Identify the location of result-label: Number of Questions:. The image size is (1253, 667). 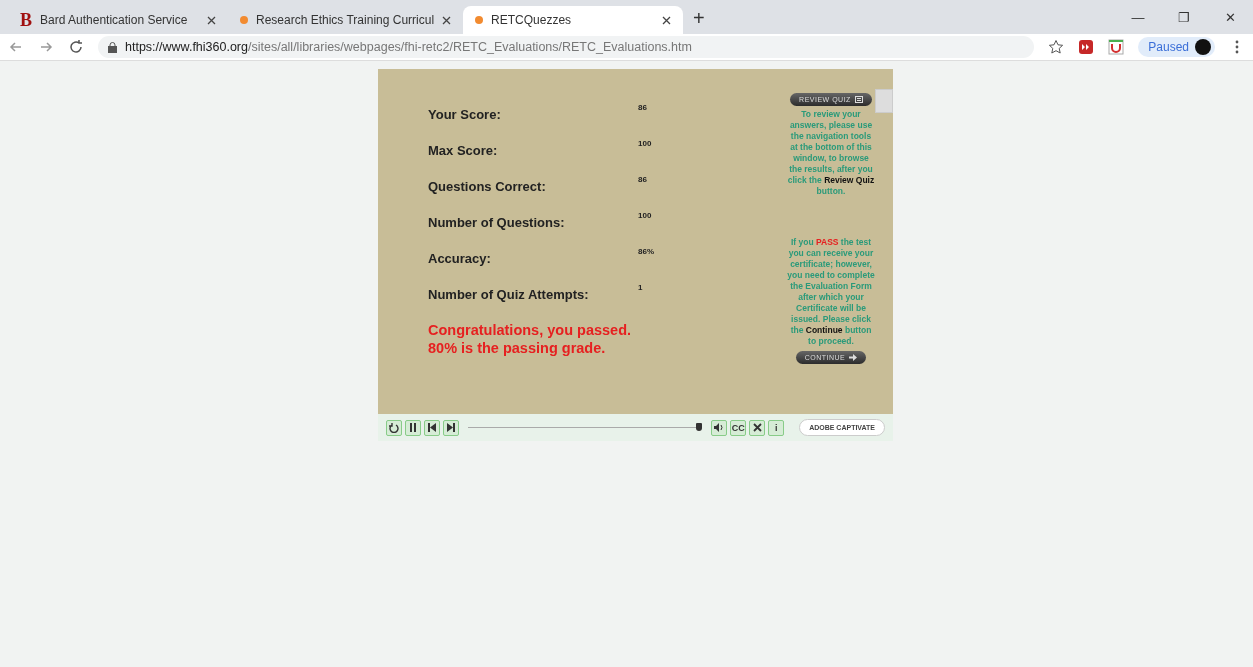
(497, 223).